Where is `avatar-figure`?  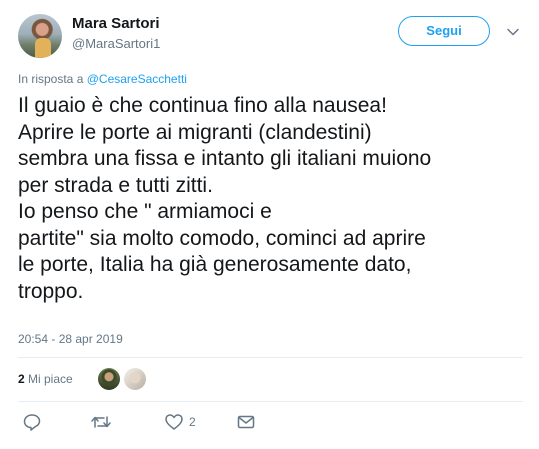 avatar-figure is located at coordinates (43, 48).